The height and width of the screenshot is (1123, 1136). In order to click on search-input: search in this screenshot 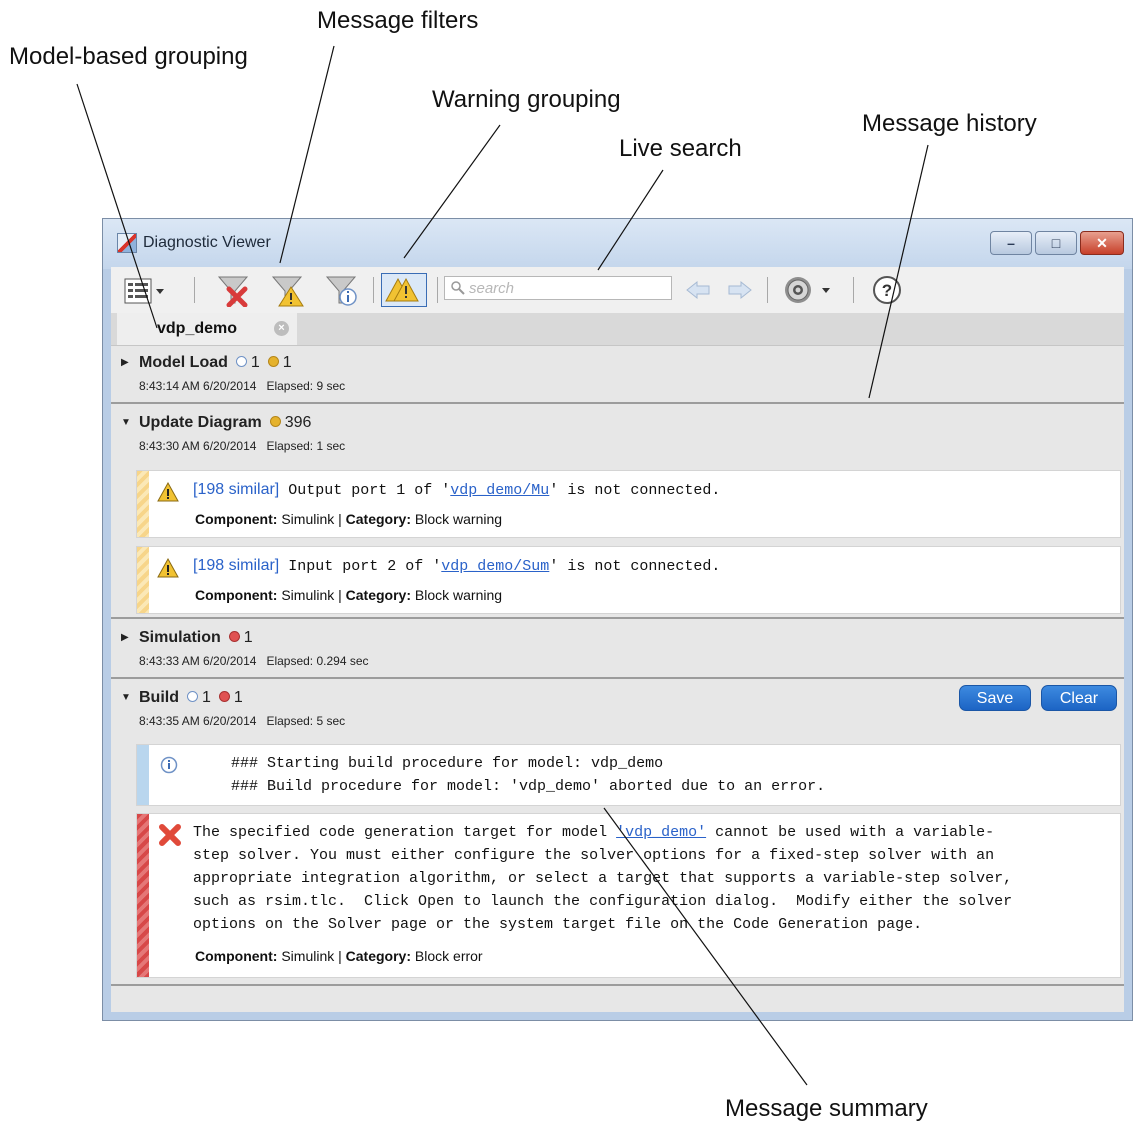, I will do `click(558, 288)`.